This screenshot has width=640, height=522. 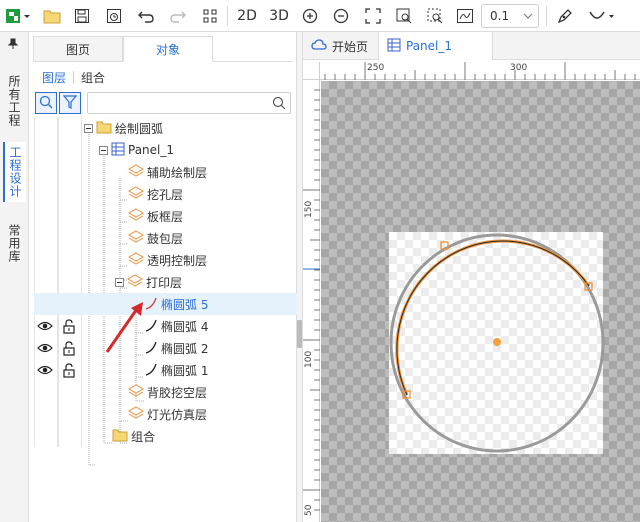 What do you see at coordinates (164, 282) in the screenshot?
I see `tree-node-label: 打印层` at bounding box center [164, 282].